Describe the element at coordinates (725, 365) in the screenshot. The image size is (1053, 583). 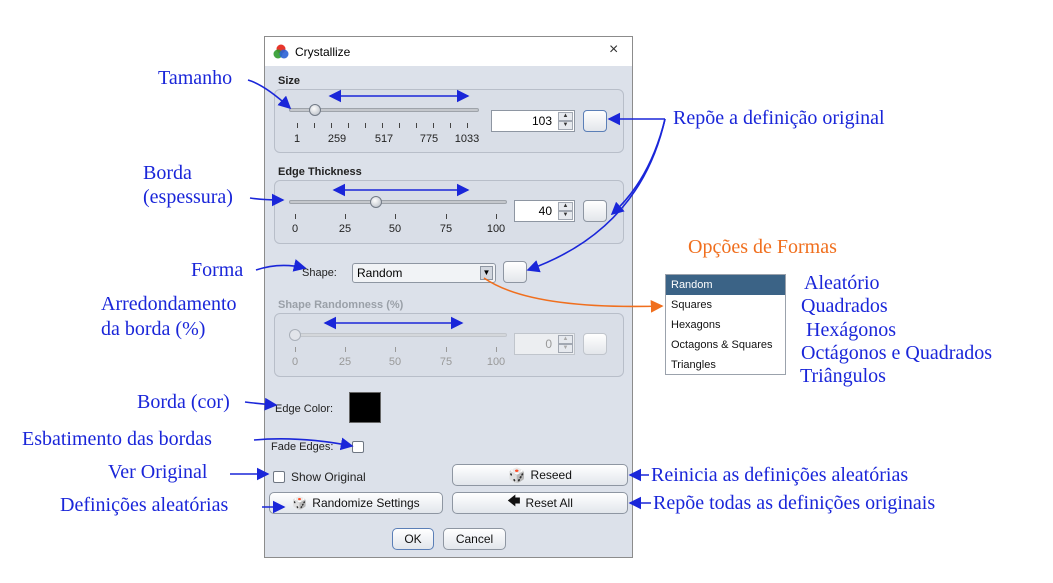
I see `shape-option: Triangles` at that location.